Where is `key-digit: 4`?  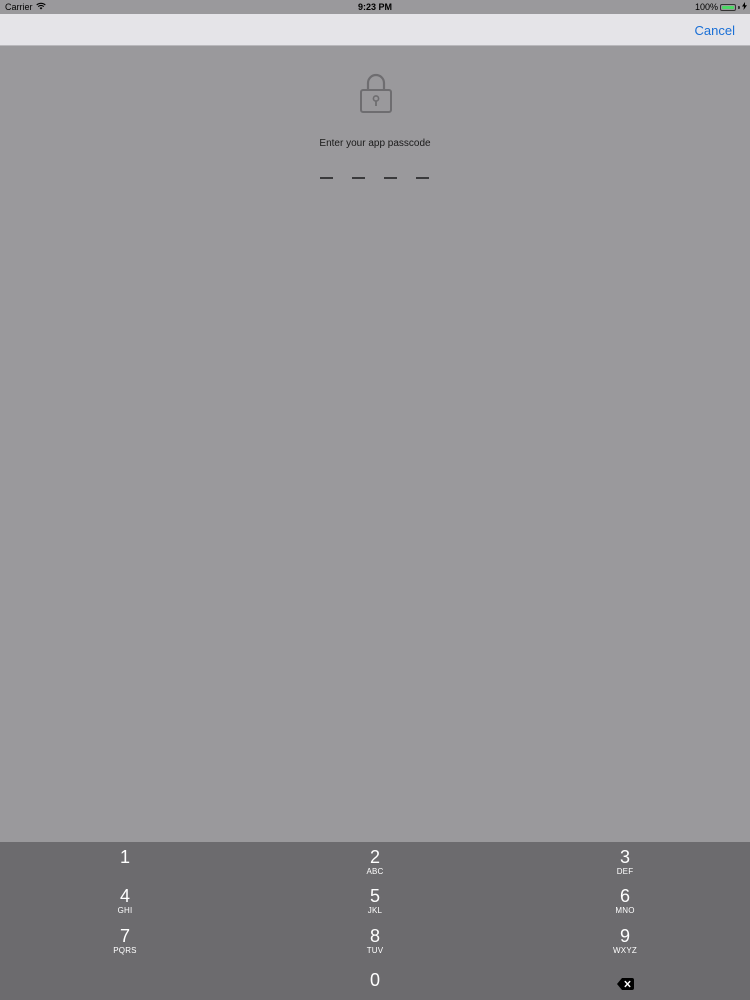
key-digit: 4 is located at coordinates (124, 896).